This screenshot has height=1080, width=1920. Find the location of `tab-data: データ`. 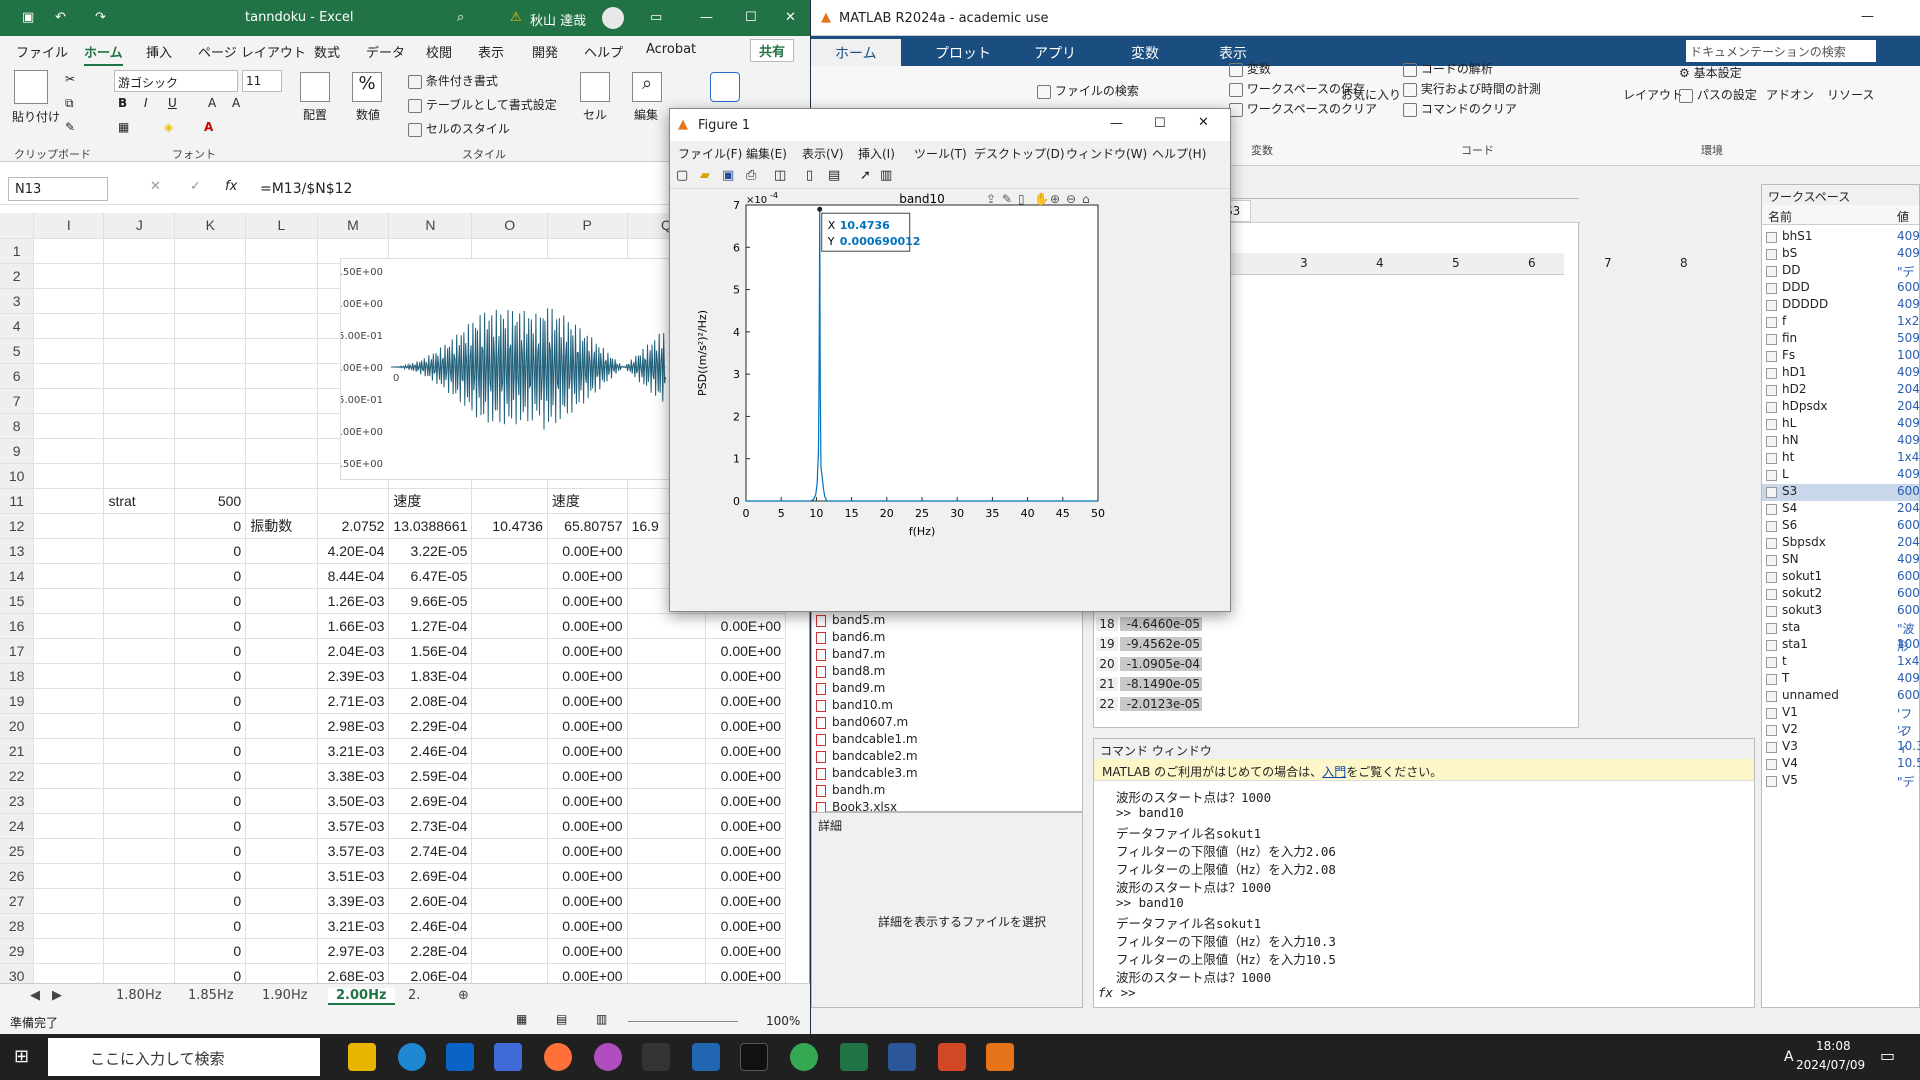

tab-data: データ is located at coordinates (385, 51).